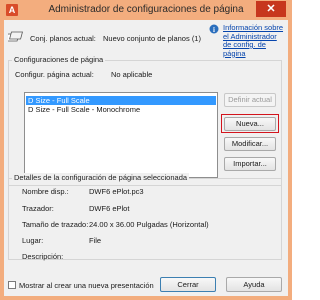  I want to click on list-item: D Size - Full Scale - Monochrome, so click(121, 109).